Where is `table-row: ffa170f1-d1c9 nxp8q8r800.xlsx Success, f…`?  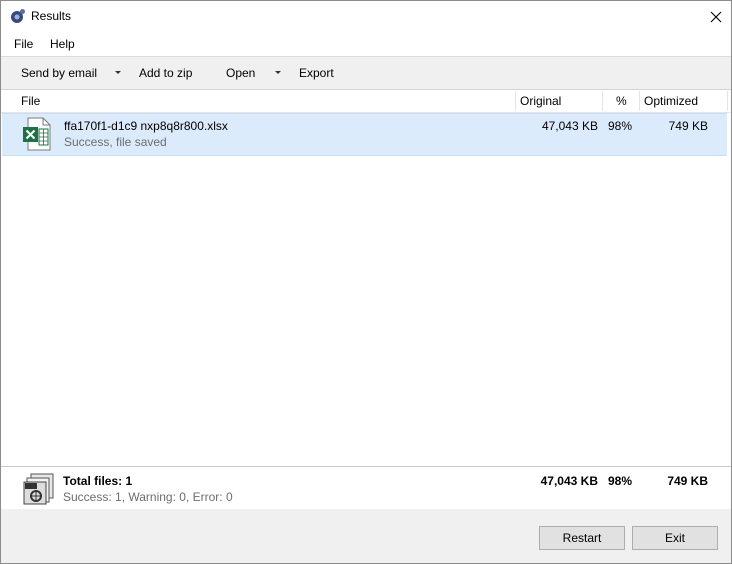
table-row: ffa170f1-d1c9 nxp8q8r800.xlsx Success, f… is located at coordinates (364, 134).